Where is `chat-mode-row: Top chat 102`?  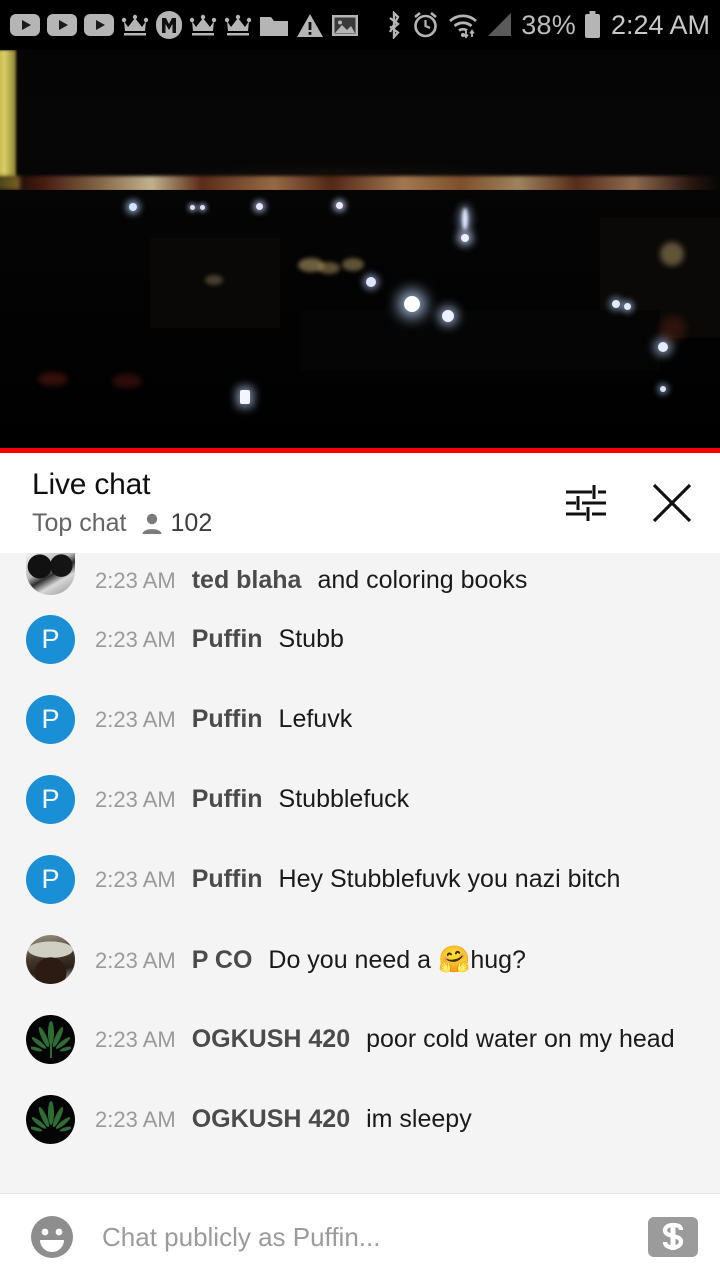 chat-mode-row: Top chat 102 is located at coordinates (122, 523).